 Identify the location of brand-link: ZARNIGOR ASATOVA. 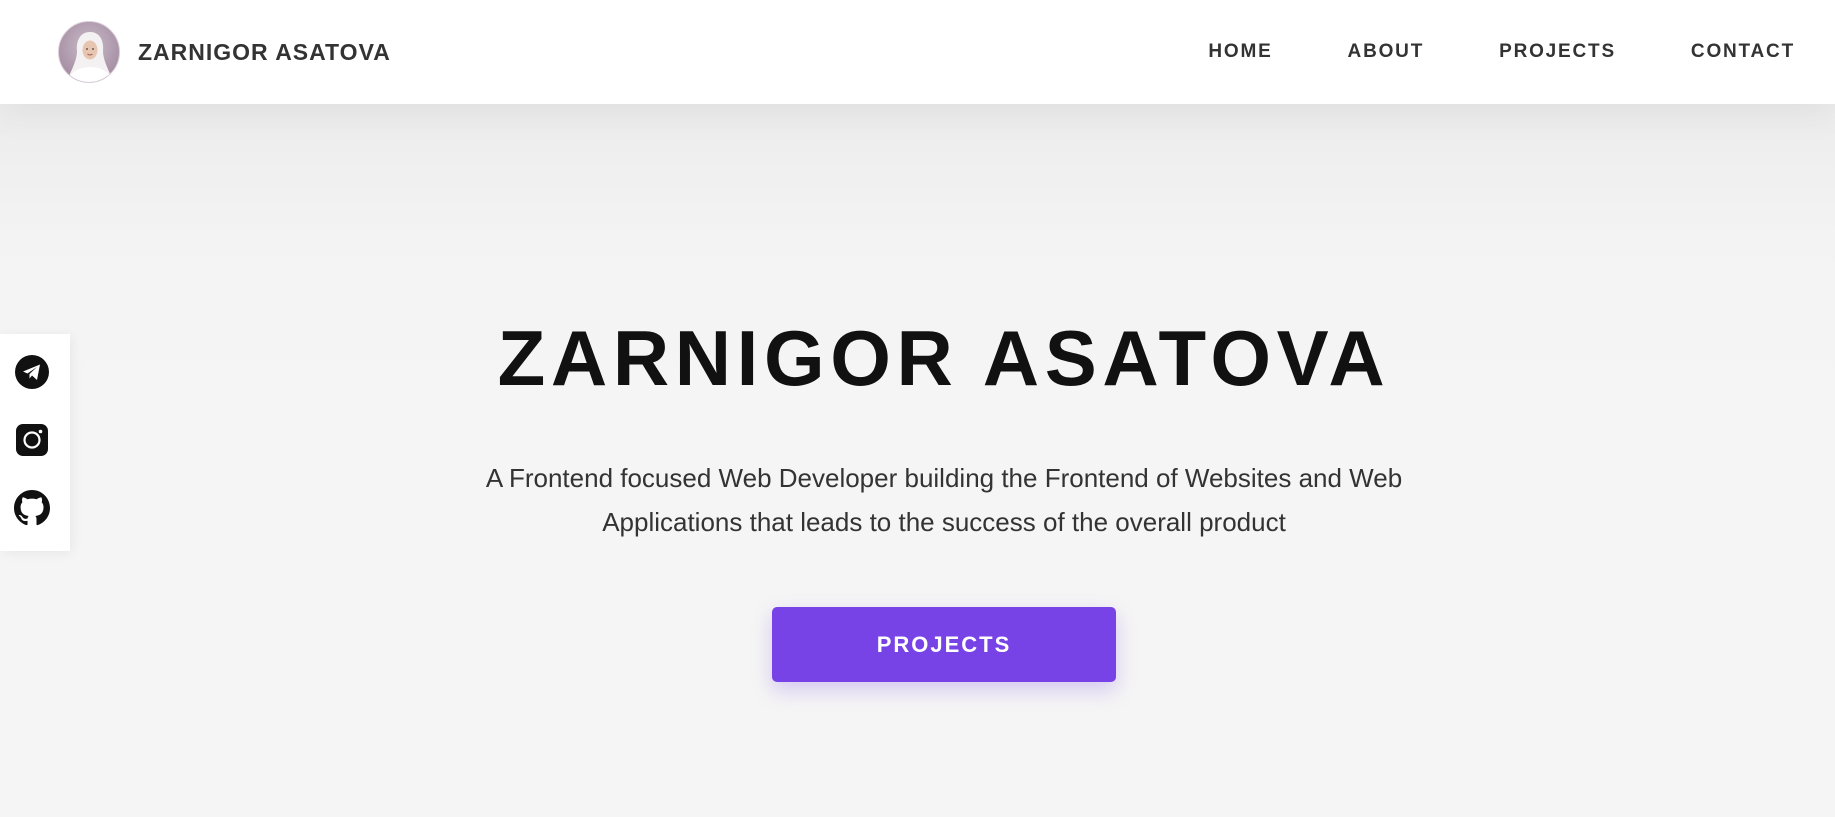
(224, 52).